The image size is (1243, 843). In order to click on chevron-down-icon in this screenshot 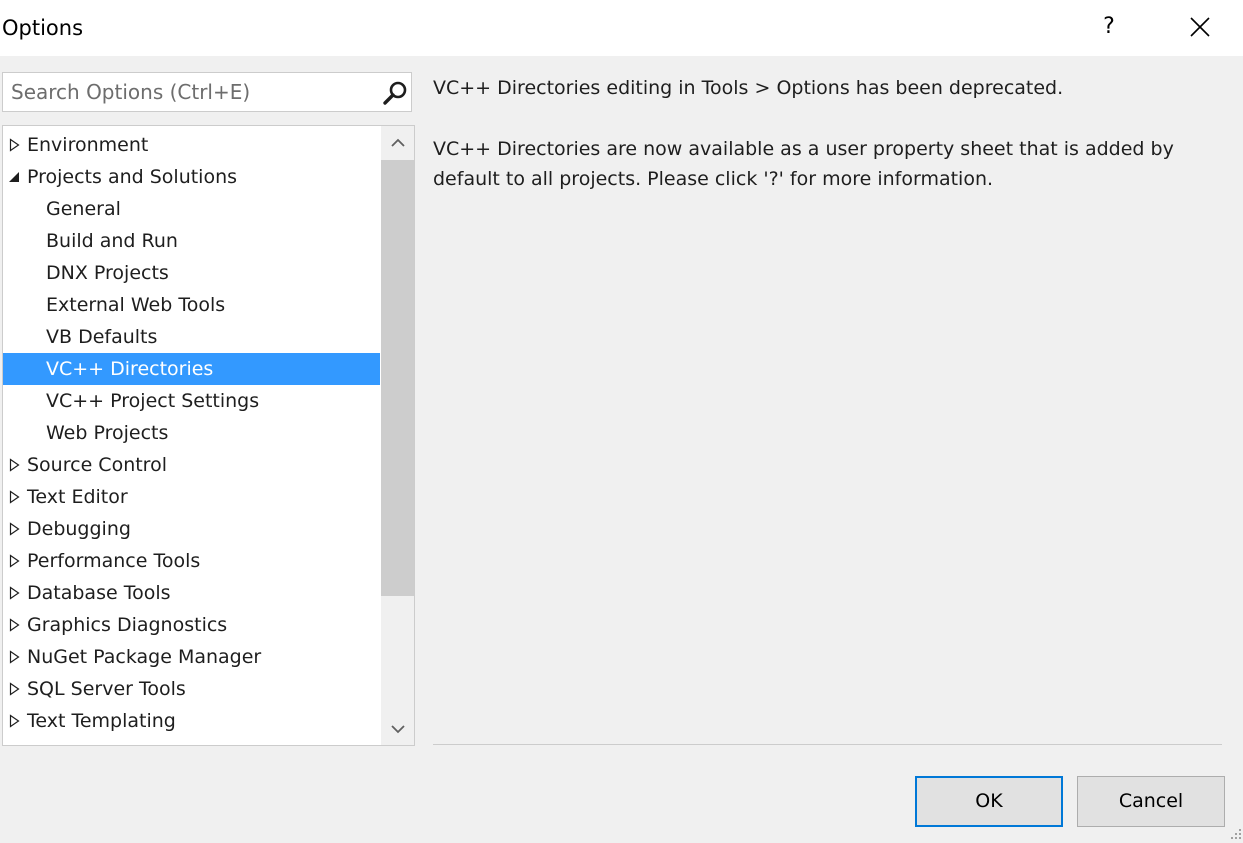, I will do `click(398, 729)`.